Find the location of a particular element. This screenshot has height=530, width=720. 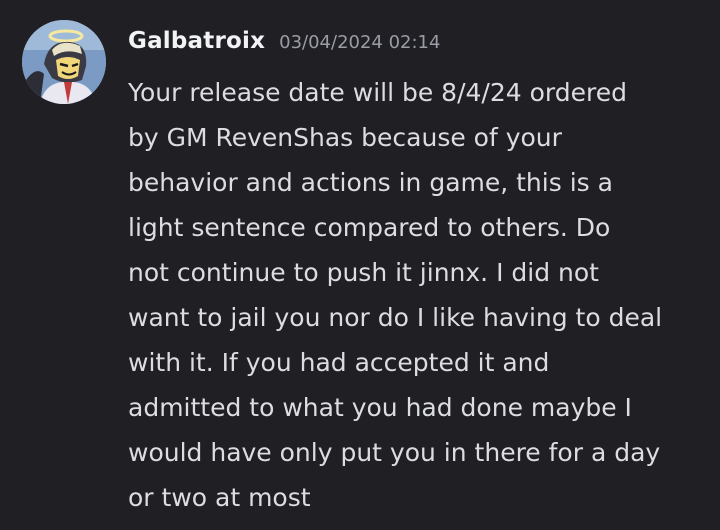

user-avatar is located at coordinates (64, 62).